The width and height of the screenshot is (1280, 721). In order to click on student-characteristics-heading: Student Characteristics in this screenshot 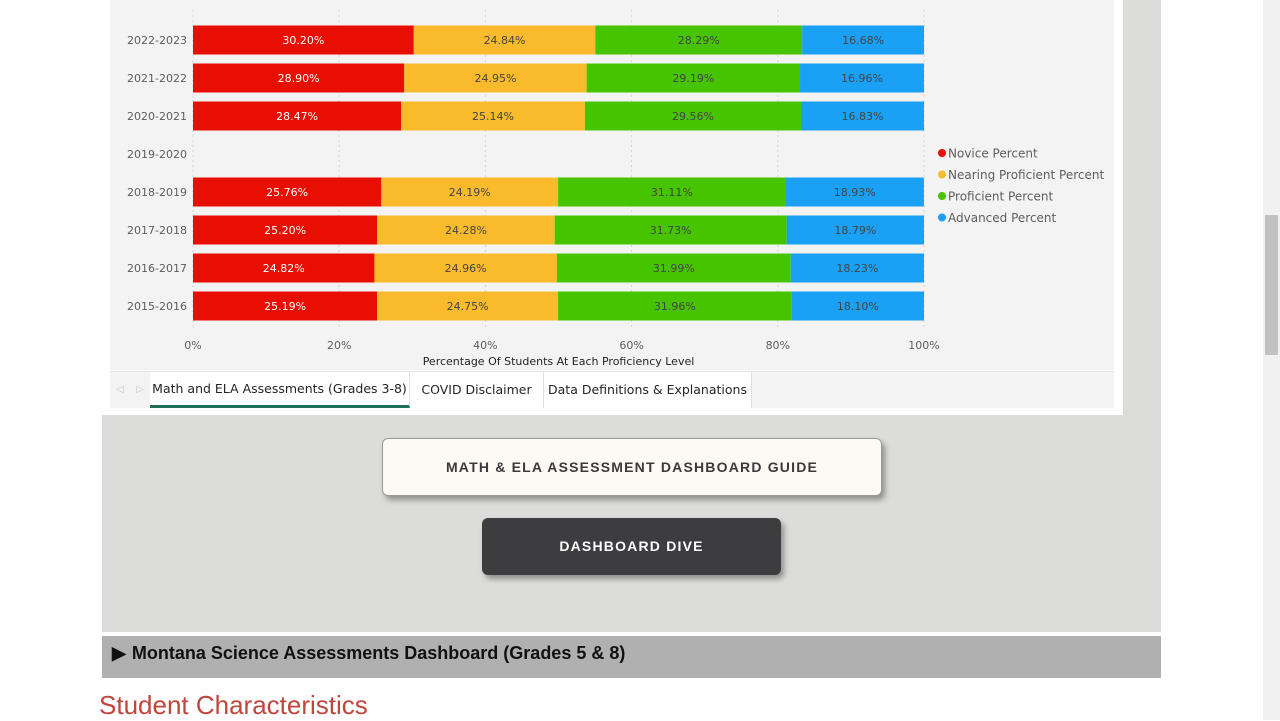, I will do `click(233, 705)`.